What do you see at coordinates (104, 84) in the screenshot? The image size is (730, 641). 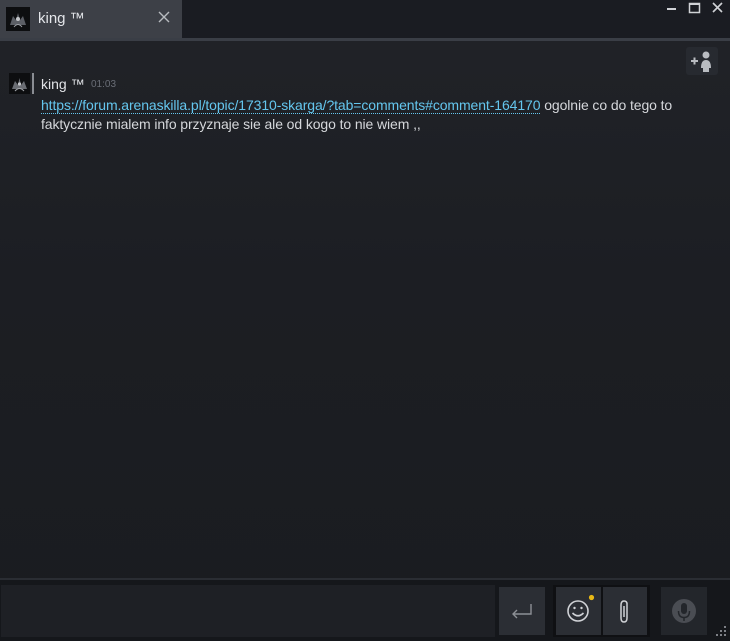 I see `message-timestamp: 01:03` at bounding box center [104, 84].